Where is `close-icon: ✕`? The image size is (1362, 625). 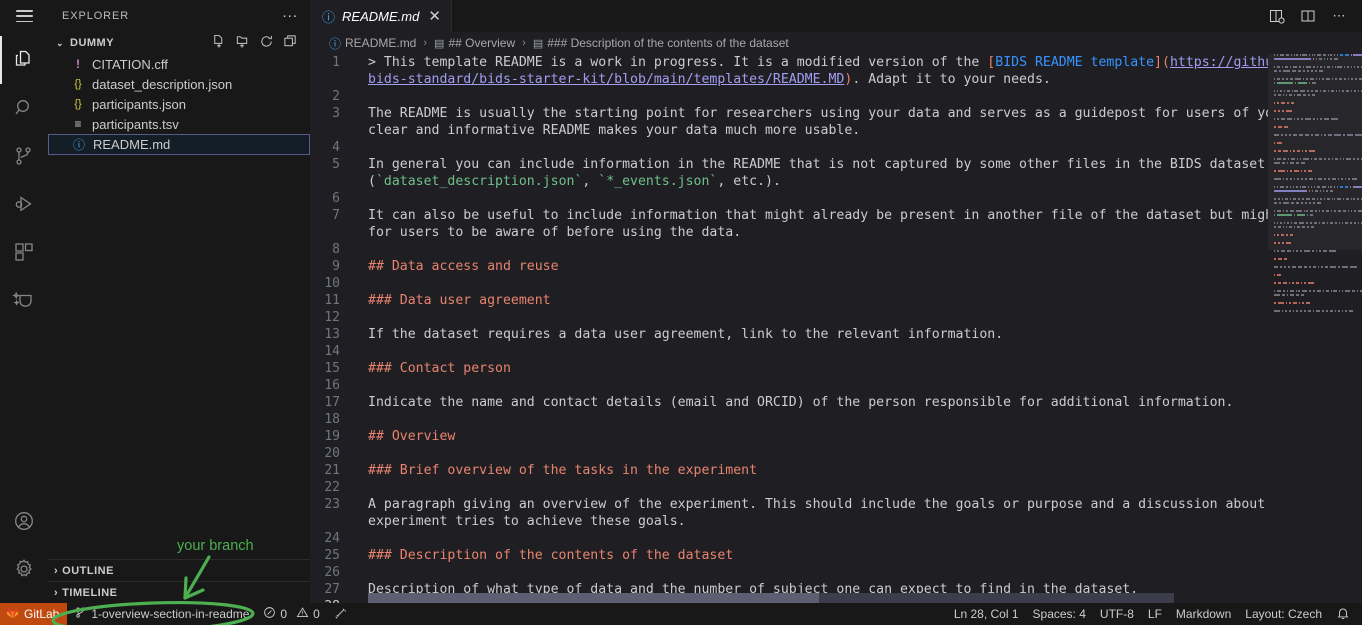 close-icon: ✕ is located at coordinates (434, 16).